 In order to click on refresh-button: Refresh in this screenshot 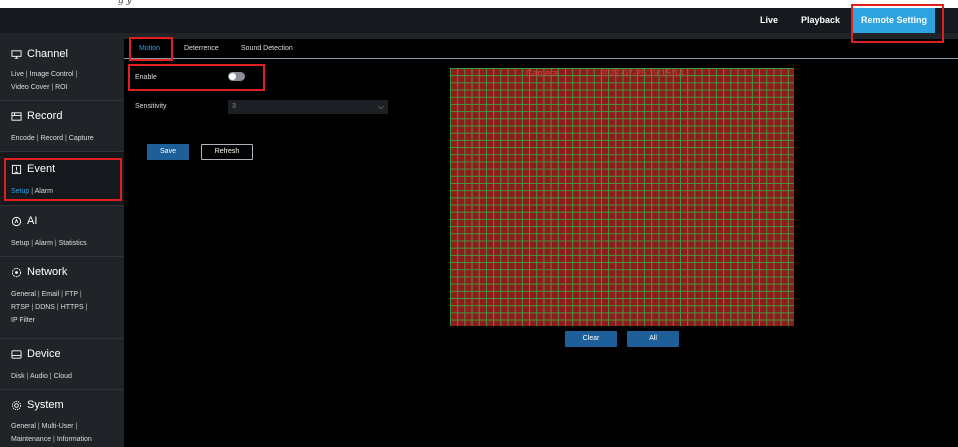, I will do `click(227, 152)`.